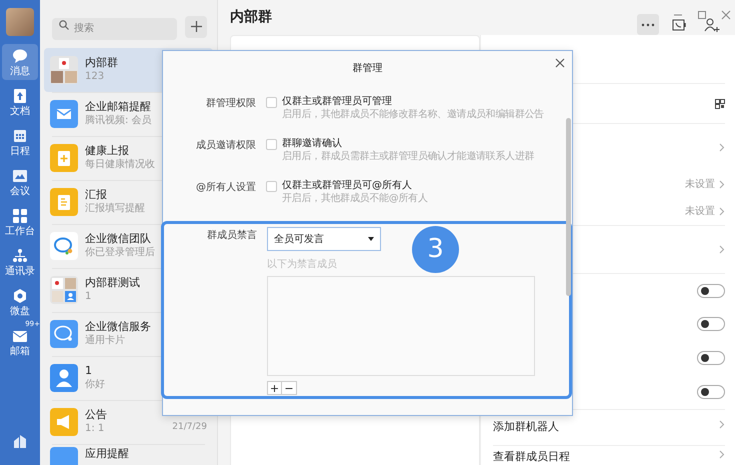  Describe the element at coordinates (312, 143) in the screenshot. I see `option-title: 群聊邀请确认` at that location.